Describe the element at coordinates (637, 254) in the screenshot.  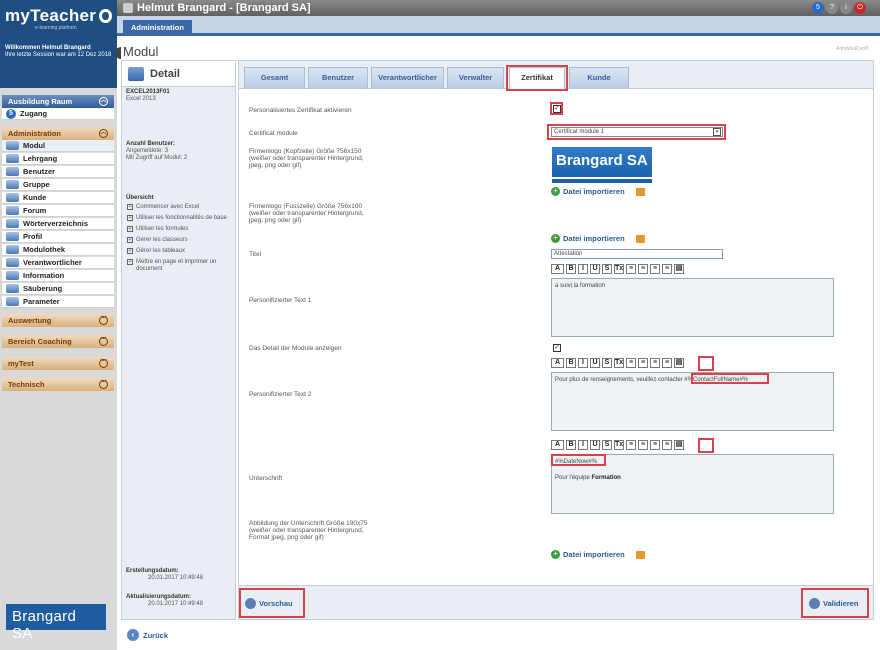
I see `title-input: Attestation` at that location.